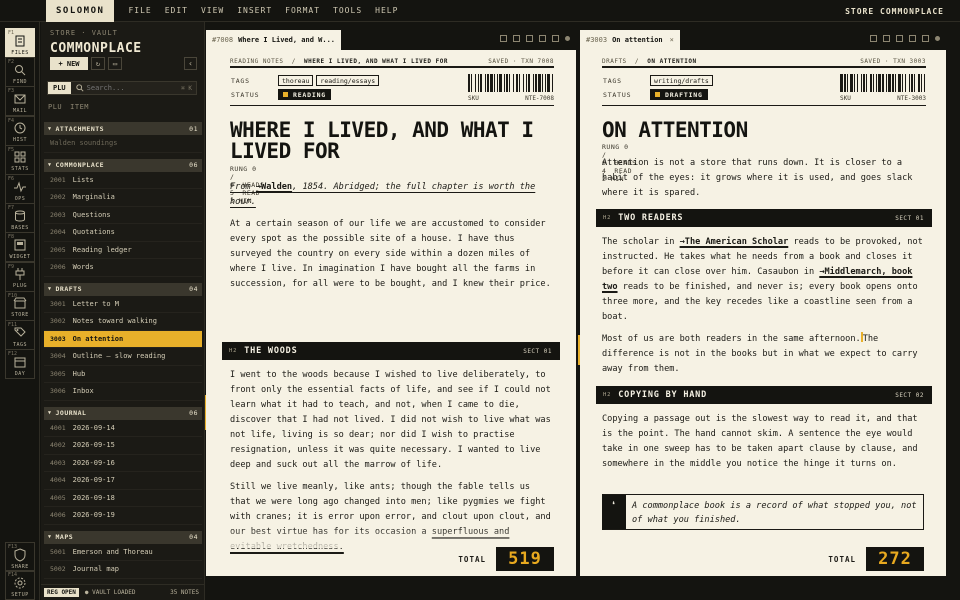 This screenshot has width=960, height=600. What do you see at coordinates (390, 141) in the screenshot?
I see `document-title: WHERE I LIVED, AND WHAT I LIVED FOR` at bounding box center [390, 141].